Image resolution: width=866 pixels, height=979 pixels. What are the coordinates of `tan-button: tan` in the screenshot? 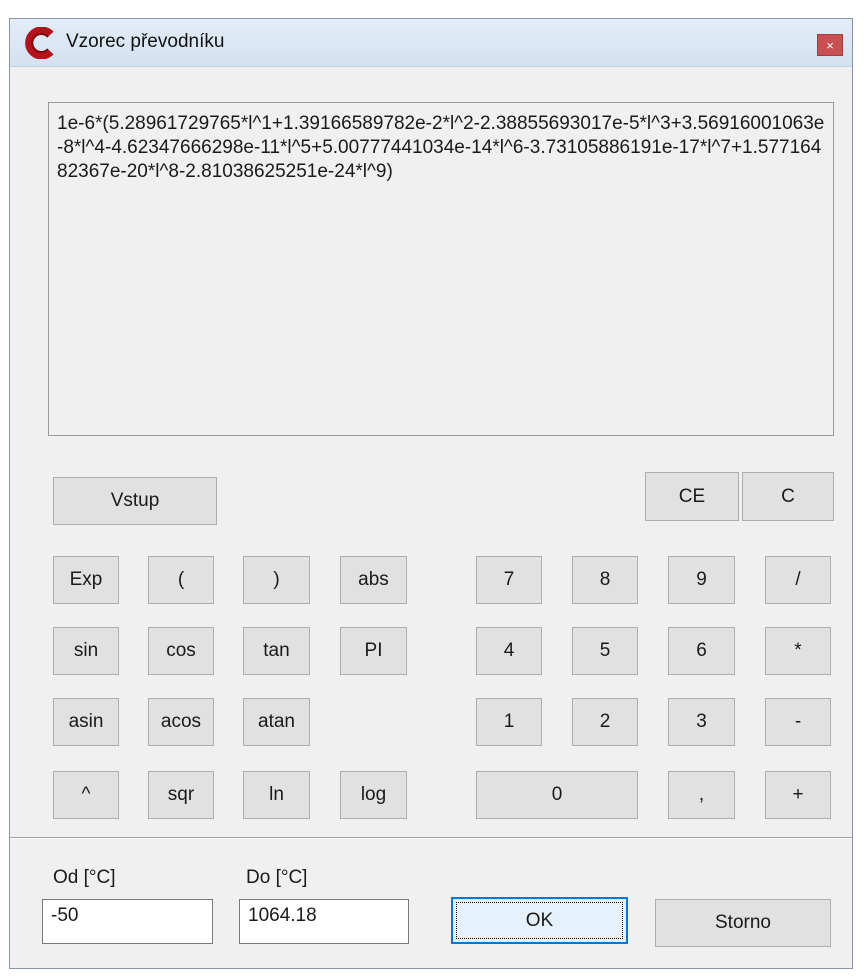 It's located at (276, 651).